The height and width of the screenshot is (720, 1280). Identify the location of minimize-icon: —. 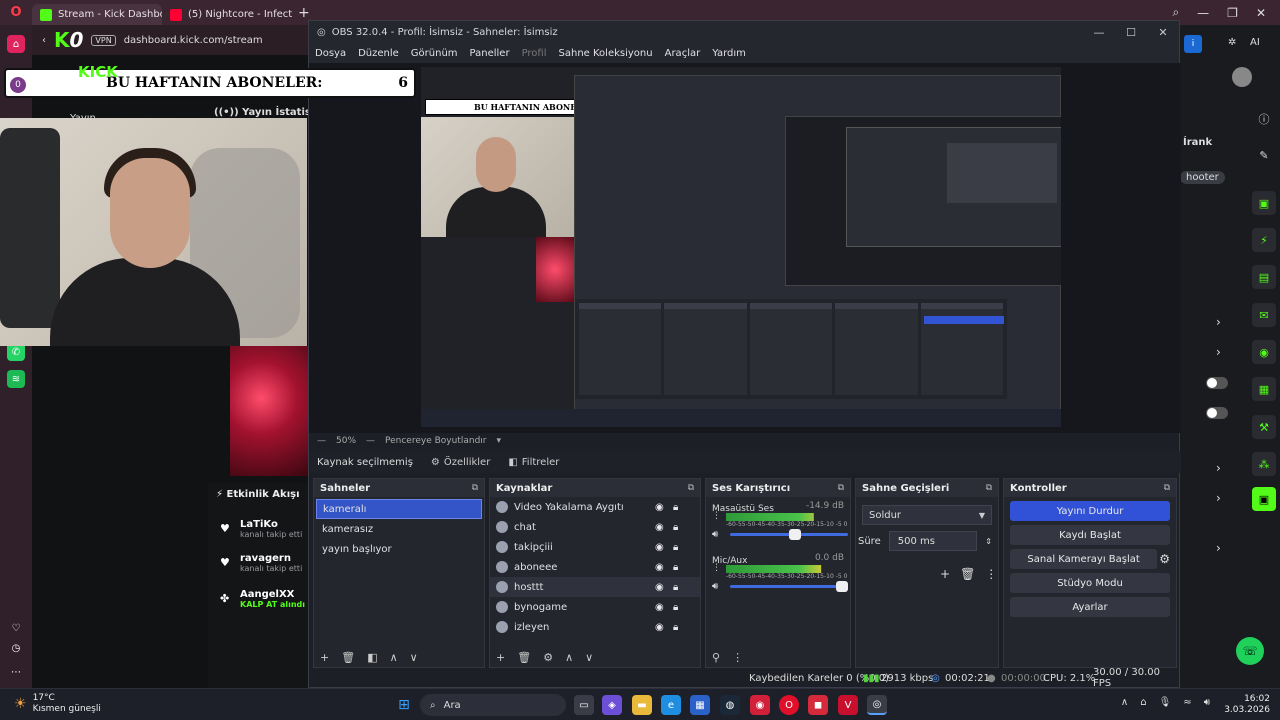
(1099, 32).